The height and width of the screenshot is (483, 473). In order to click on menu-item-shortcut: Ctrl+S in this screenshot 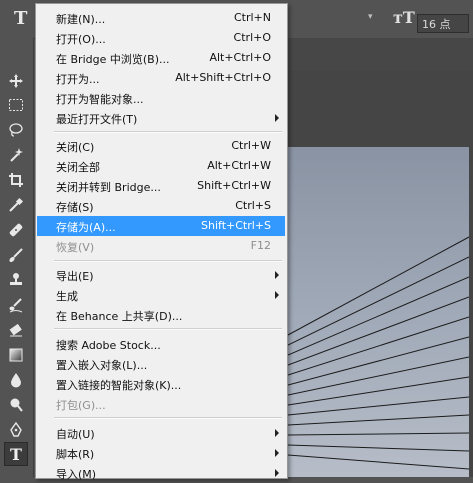, I will do `click(253, 205)`.